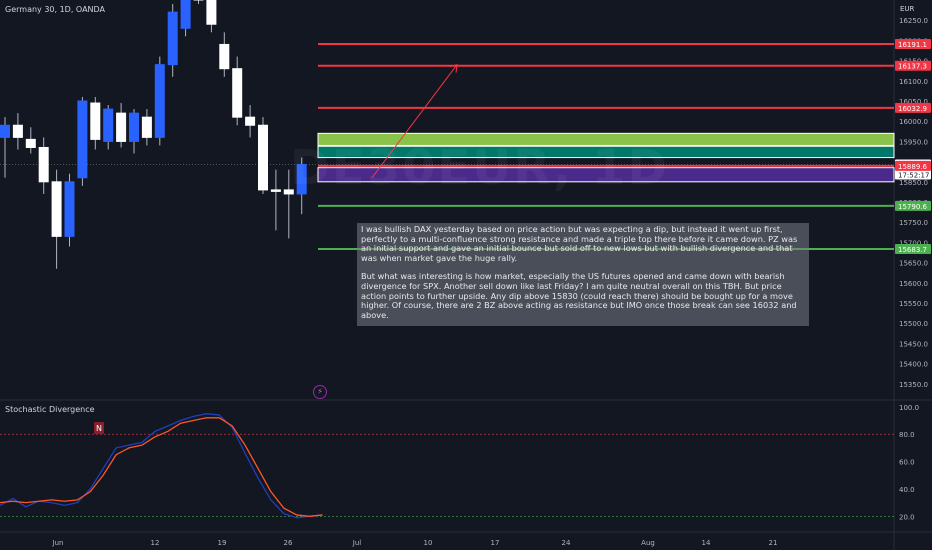 The image size is (932, 550). I want to click on chart-title: Germany 30, 1D, OANDA, so click(55, 9).